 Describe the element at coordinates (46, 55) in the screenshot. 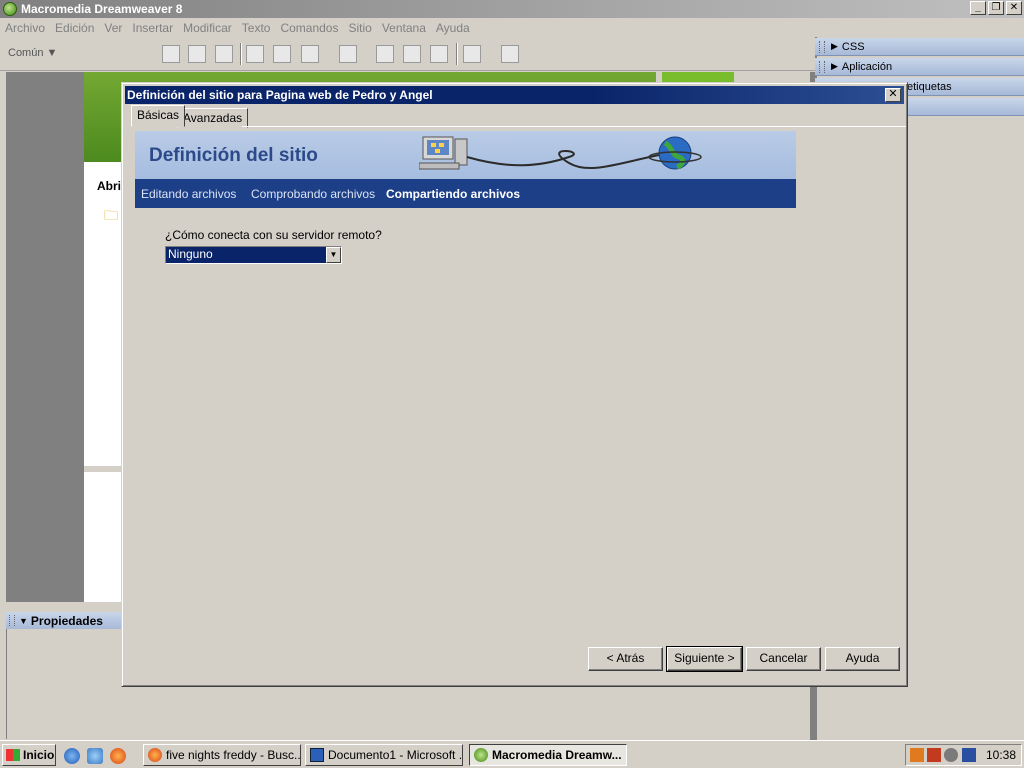

I see `insert-category-dropdown: Común ▼` at that location.